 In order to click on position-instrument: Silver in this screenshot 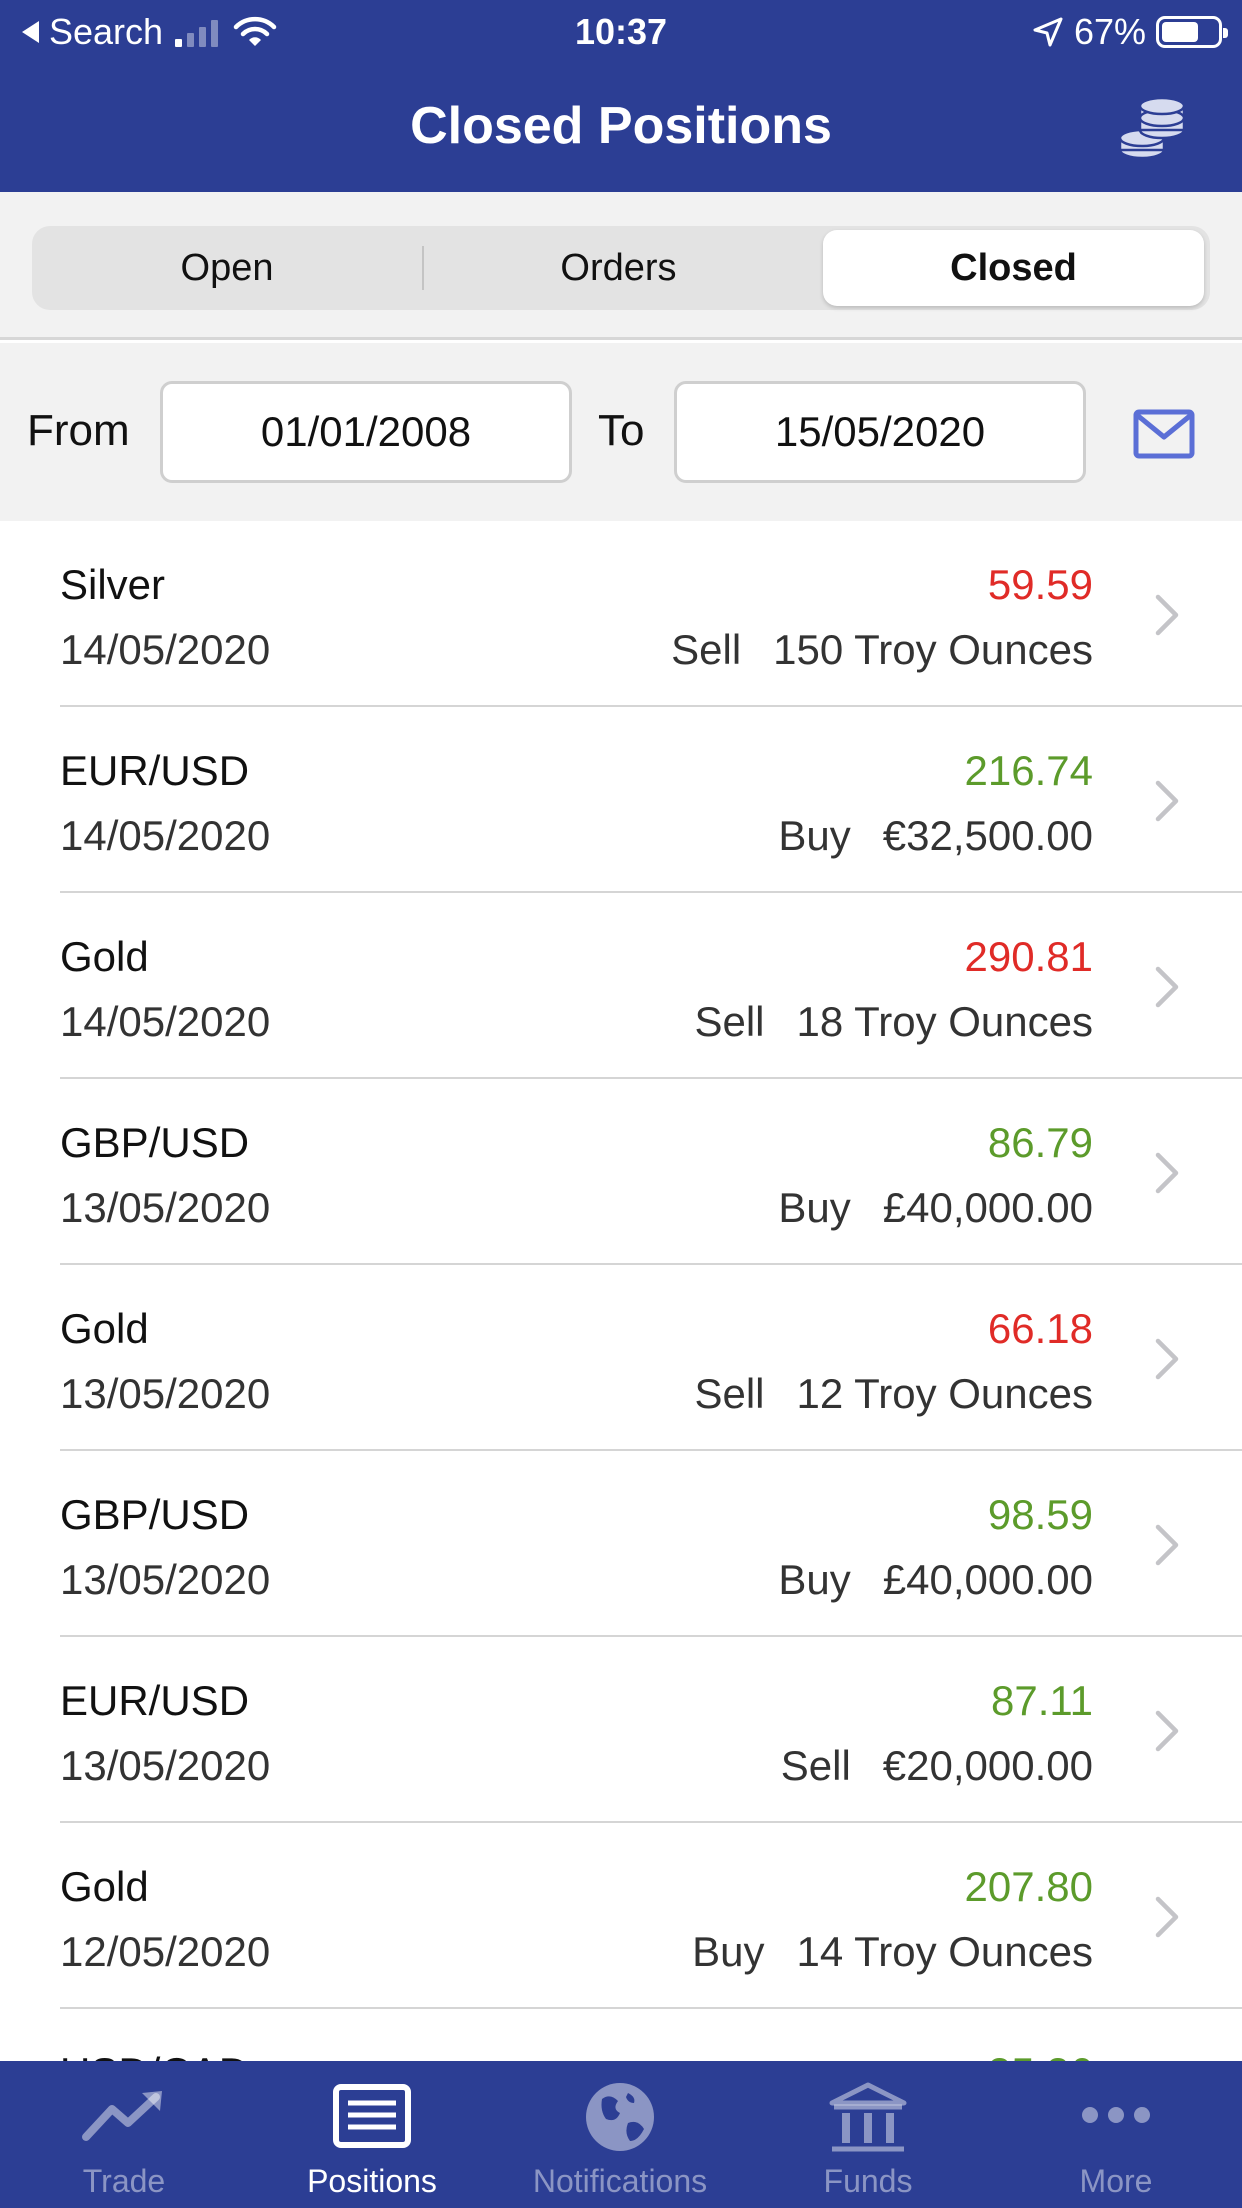, I will do `click(113, 584)`.